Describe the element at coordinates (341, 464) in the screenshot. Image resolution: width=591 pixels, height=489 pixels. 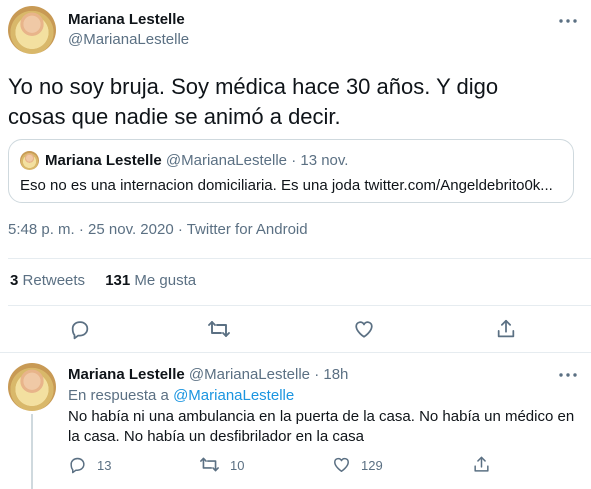
I see `reply-action-like-icon` at that location.